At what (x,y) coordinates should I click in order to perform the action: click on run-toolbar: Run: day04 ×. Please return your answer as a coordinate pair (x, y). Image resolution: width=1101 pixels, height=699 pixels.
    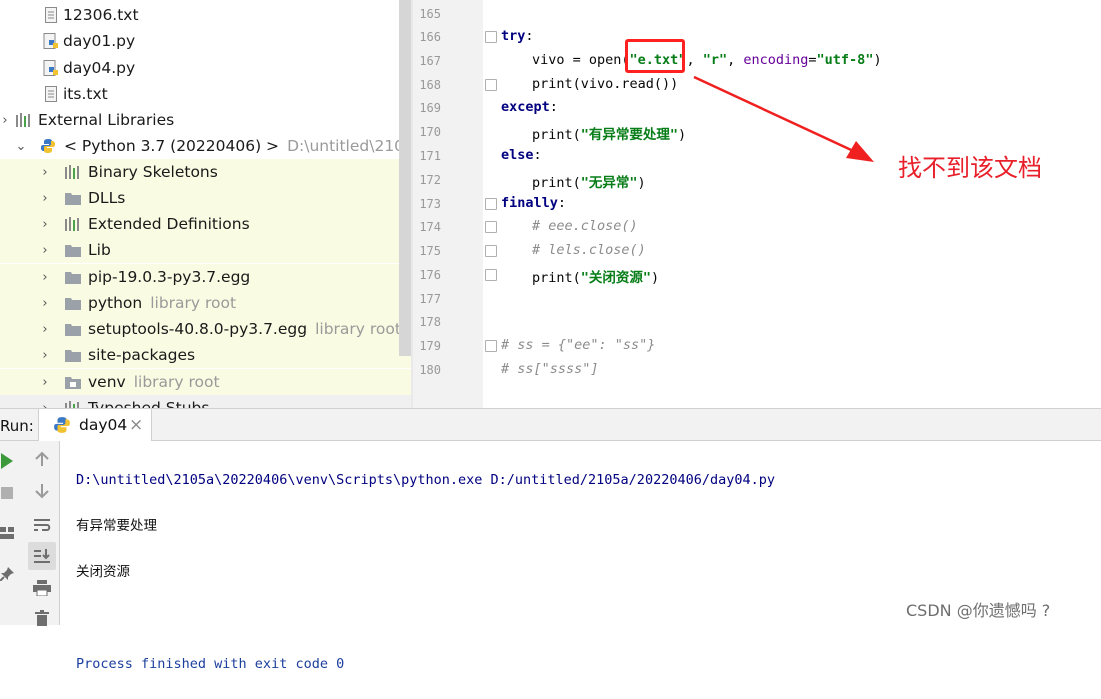
    Looking at the image, I should click on (550, 424).